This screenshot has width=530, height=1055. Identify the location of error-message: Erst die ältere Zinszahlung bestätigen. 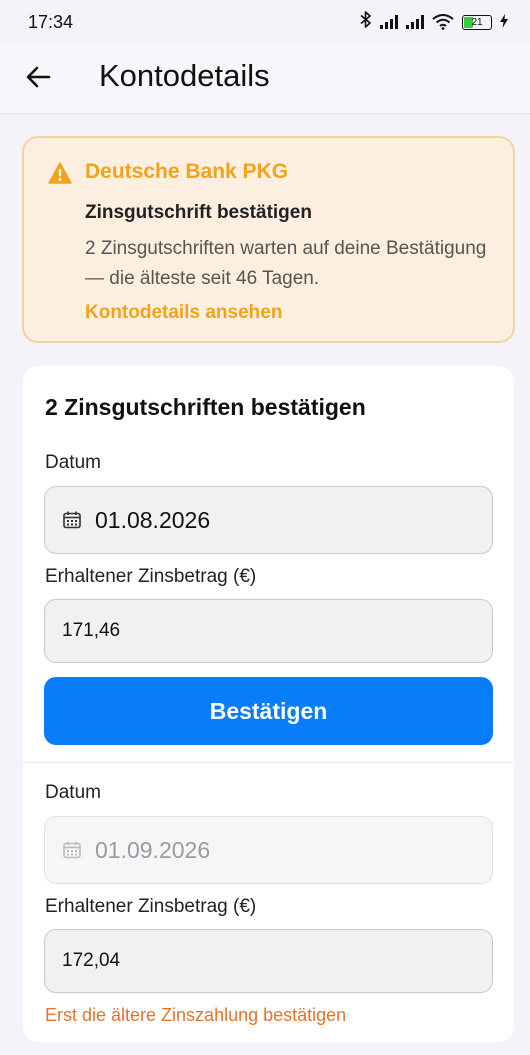
(196, 1015).